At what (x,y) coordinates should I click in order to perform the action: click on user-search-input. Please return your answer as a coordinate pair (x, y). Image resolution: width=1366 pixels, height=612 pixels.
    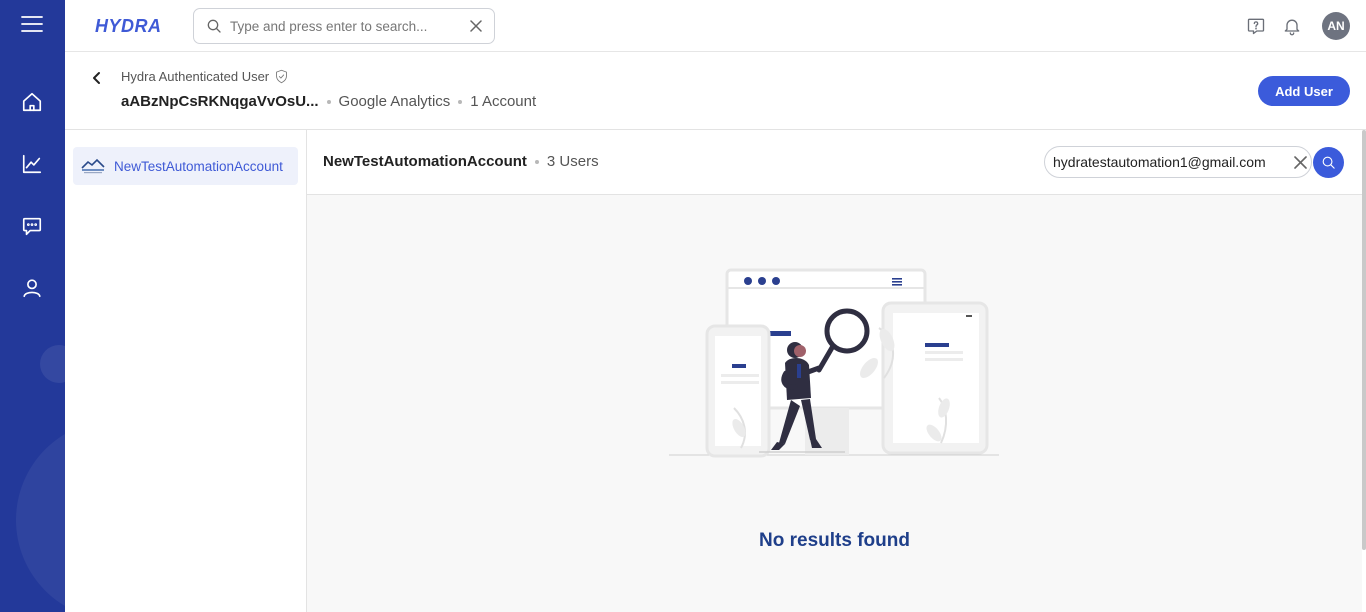
    Looking at the image, I should click on (1171, 162).